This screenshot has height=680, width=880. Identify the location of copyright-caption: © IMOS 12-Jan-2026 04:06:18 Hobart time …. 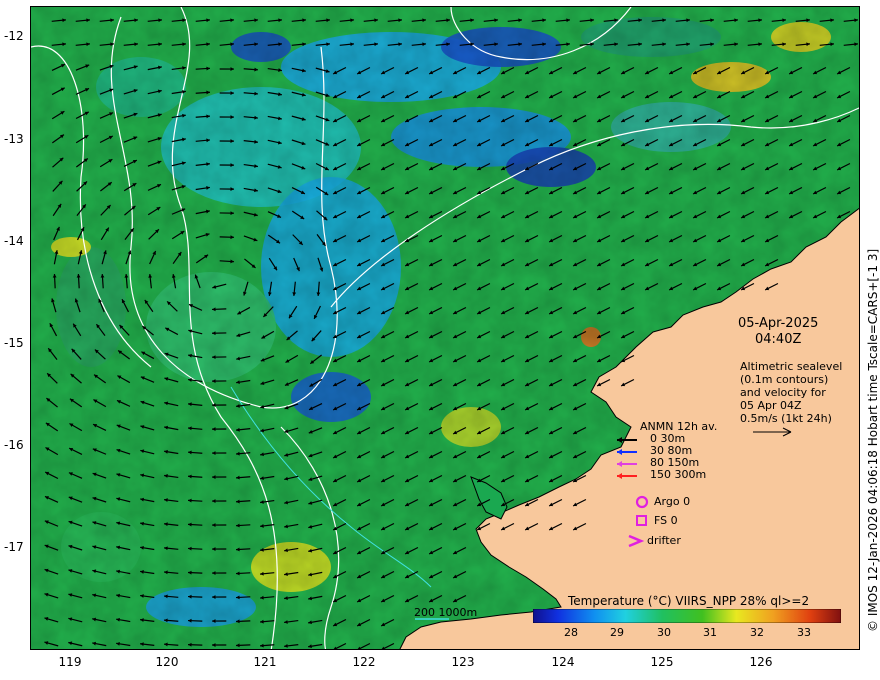
(873, 440).